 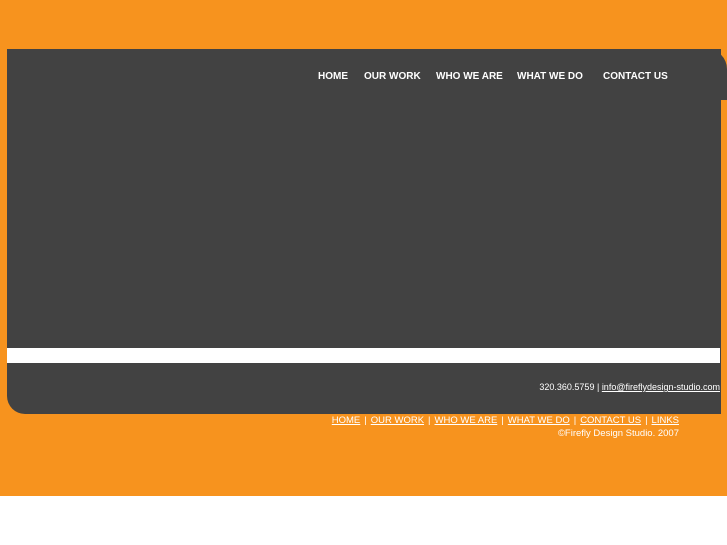 What do you see at coordinates (469, 76) in the screenshot?
I see `nav-who-we-are-link: WHO WE ARE` at bounding box center [469, 76].